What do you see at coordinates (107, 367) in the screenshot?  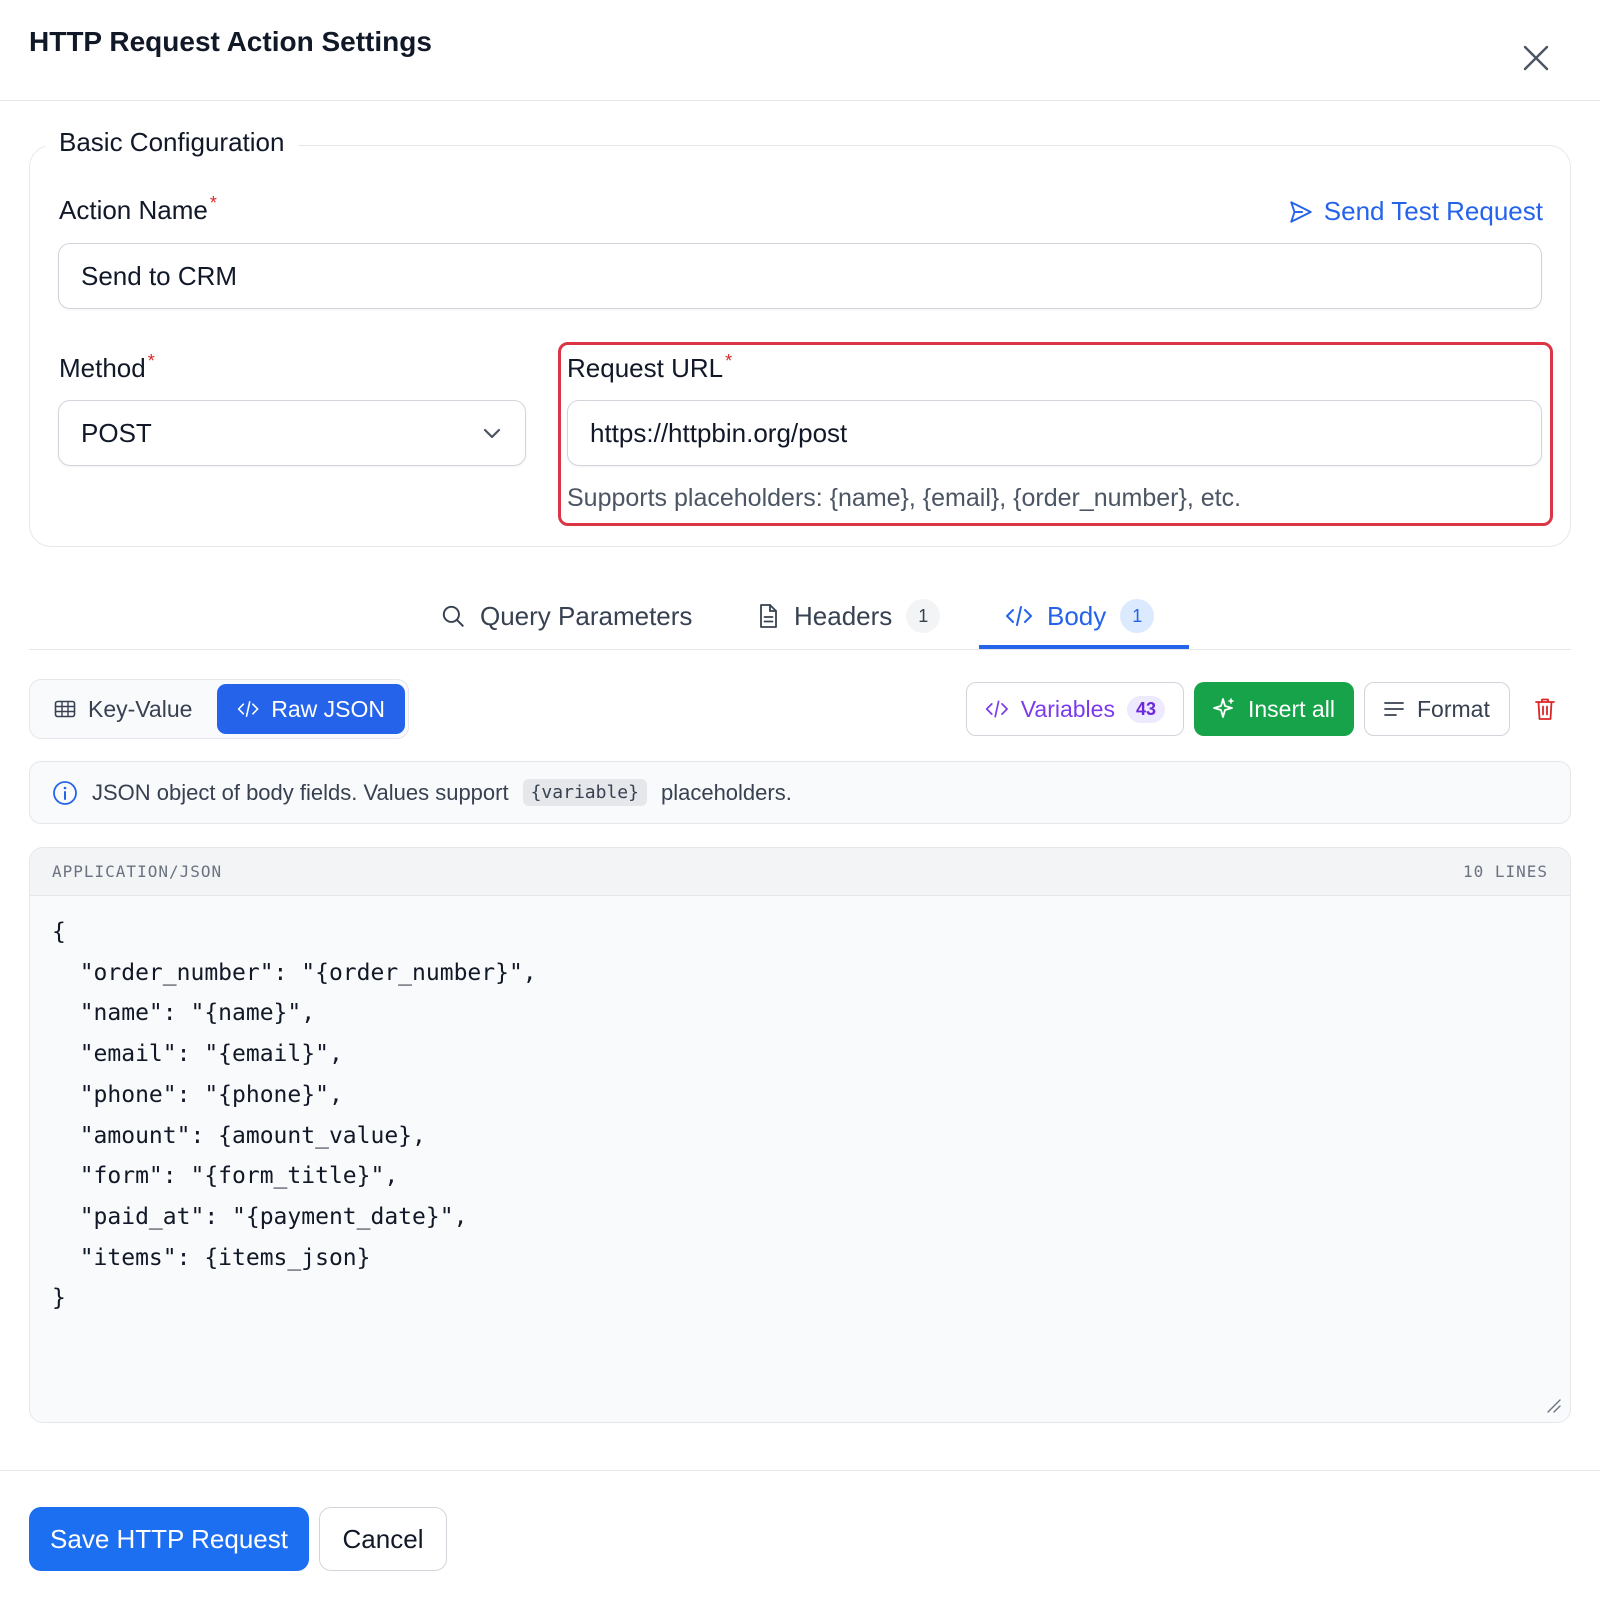 I see `method-label: Method *` at bounding box center [107, 367].